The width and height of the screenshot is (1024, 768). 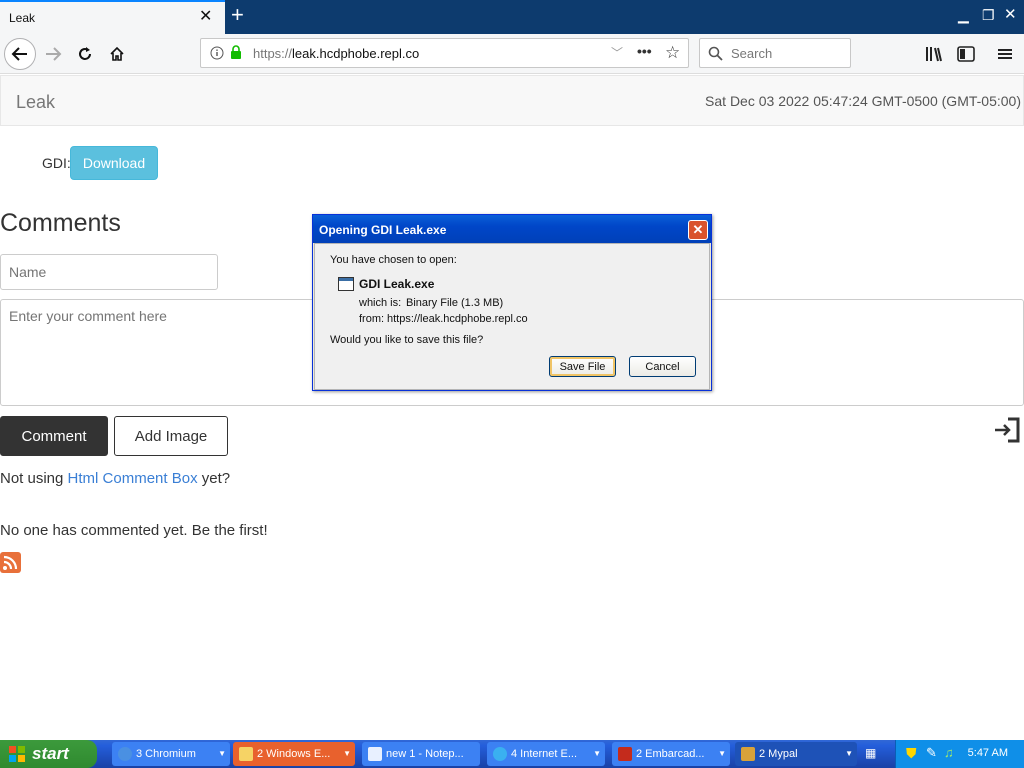 I want to click on search-icon, so click(x=715, y=53).